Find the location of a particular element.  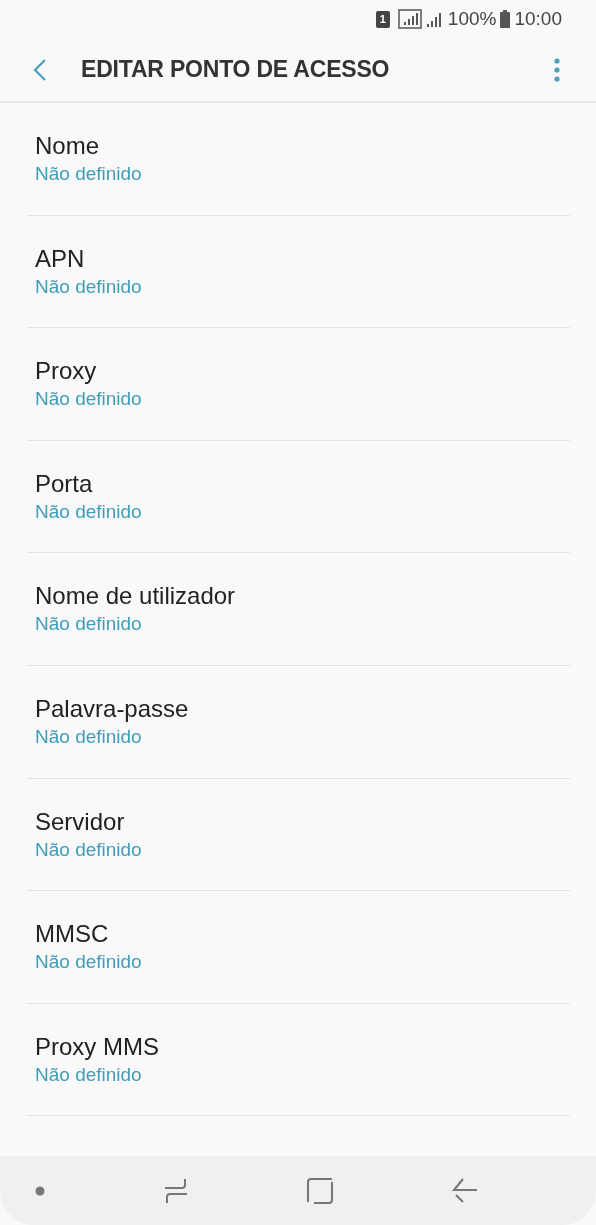

setting-label: Palavra-passe is located at coordinates (112, 708).